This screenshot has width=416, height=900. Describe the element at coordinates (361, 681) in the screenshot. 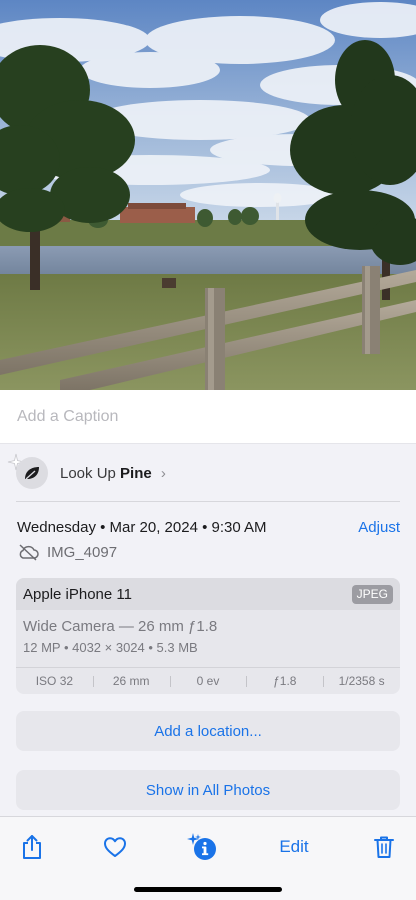

I see `exif-shutter-speed: 1/2358 s` at that location.